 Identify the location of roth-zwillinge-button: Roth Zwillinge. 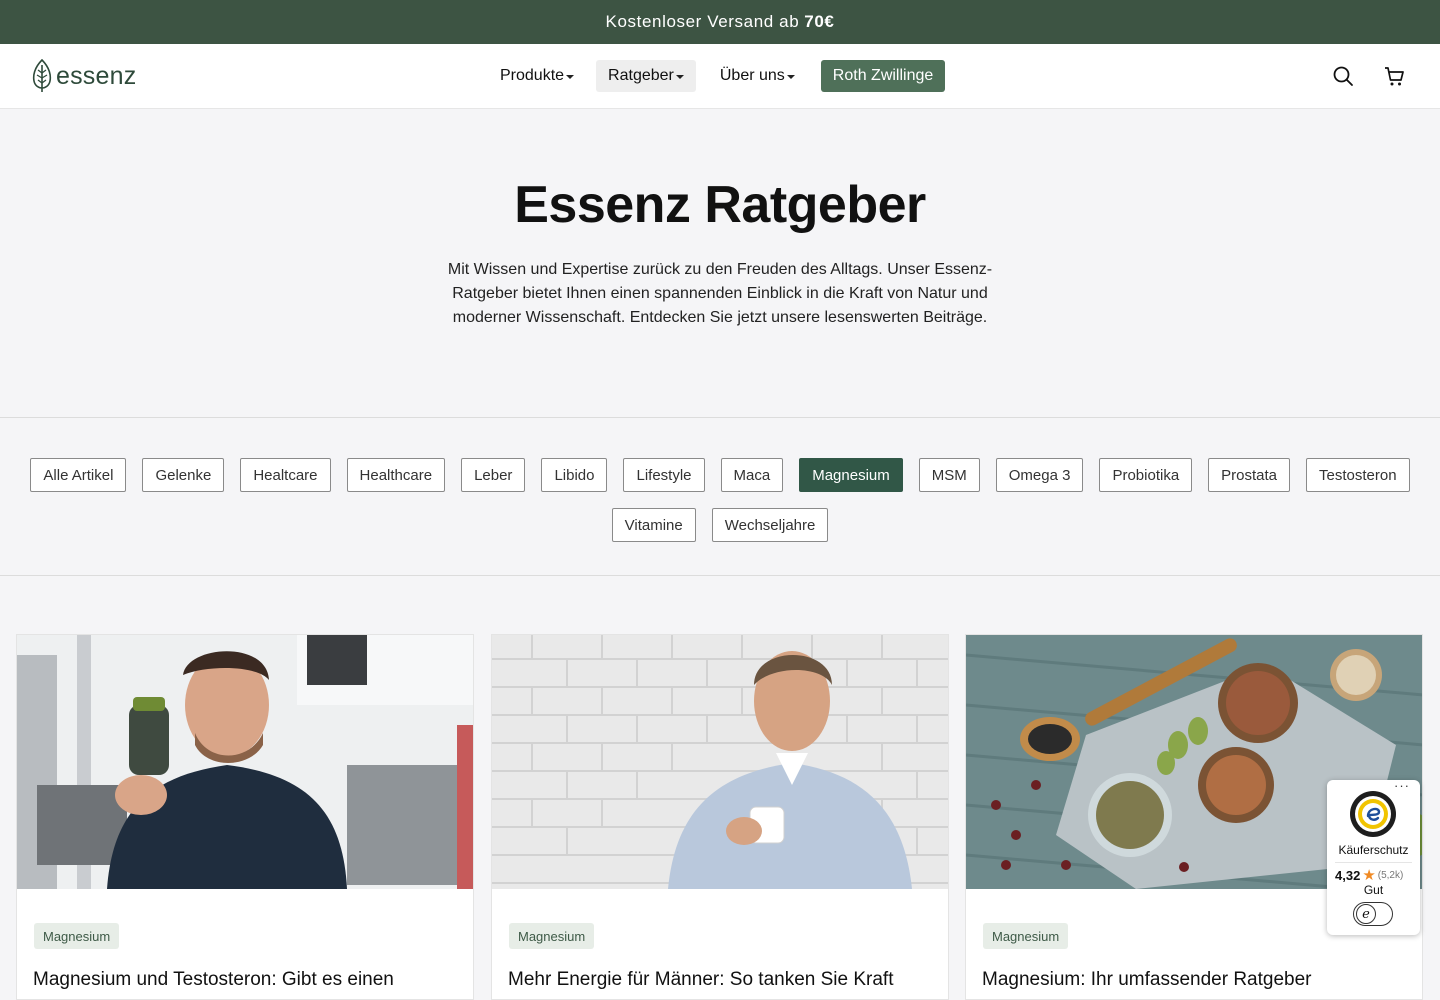
(883, 76).